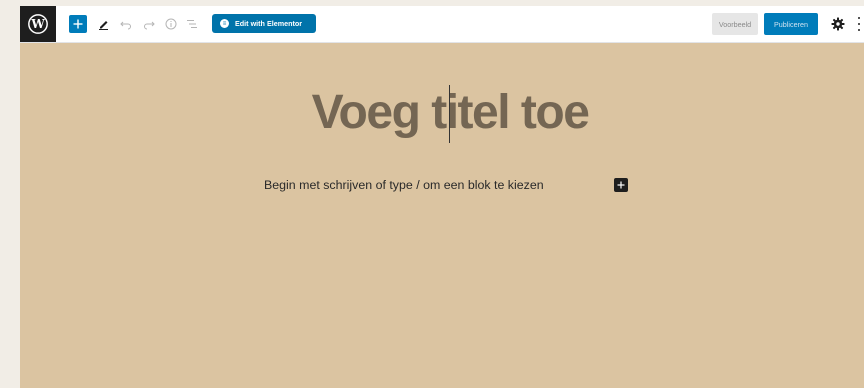 Image resolution: width=864 pixels, height=388 pixels. I want to click on info-icon, so click(171, 24).